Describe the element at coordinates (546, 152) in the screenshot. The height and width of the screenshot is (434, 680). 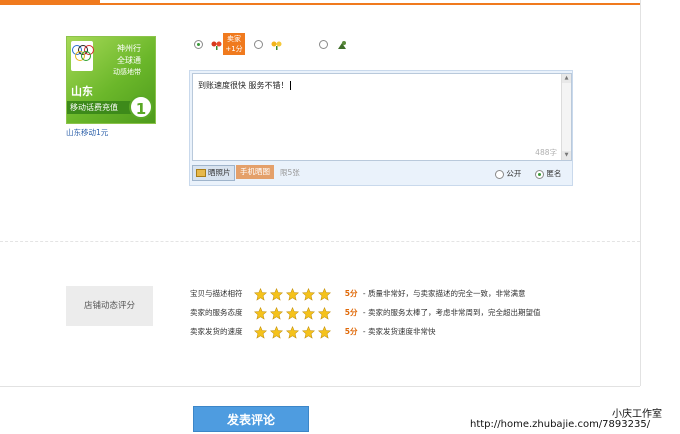
I see `char-count: 488字` at that location.